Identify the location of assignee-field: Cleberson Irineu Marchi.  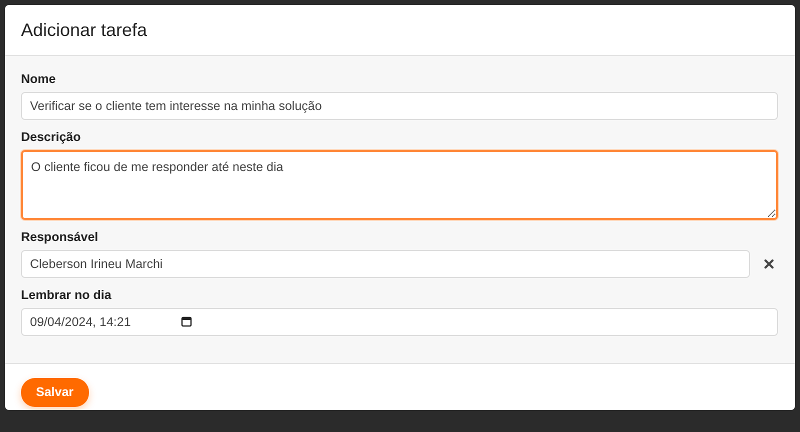
(385, 264).